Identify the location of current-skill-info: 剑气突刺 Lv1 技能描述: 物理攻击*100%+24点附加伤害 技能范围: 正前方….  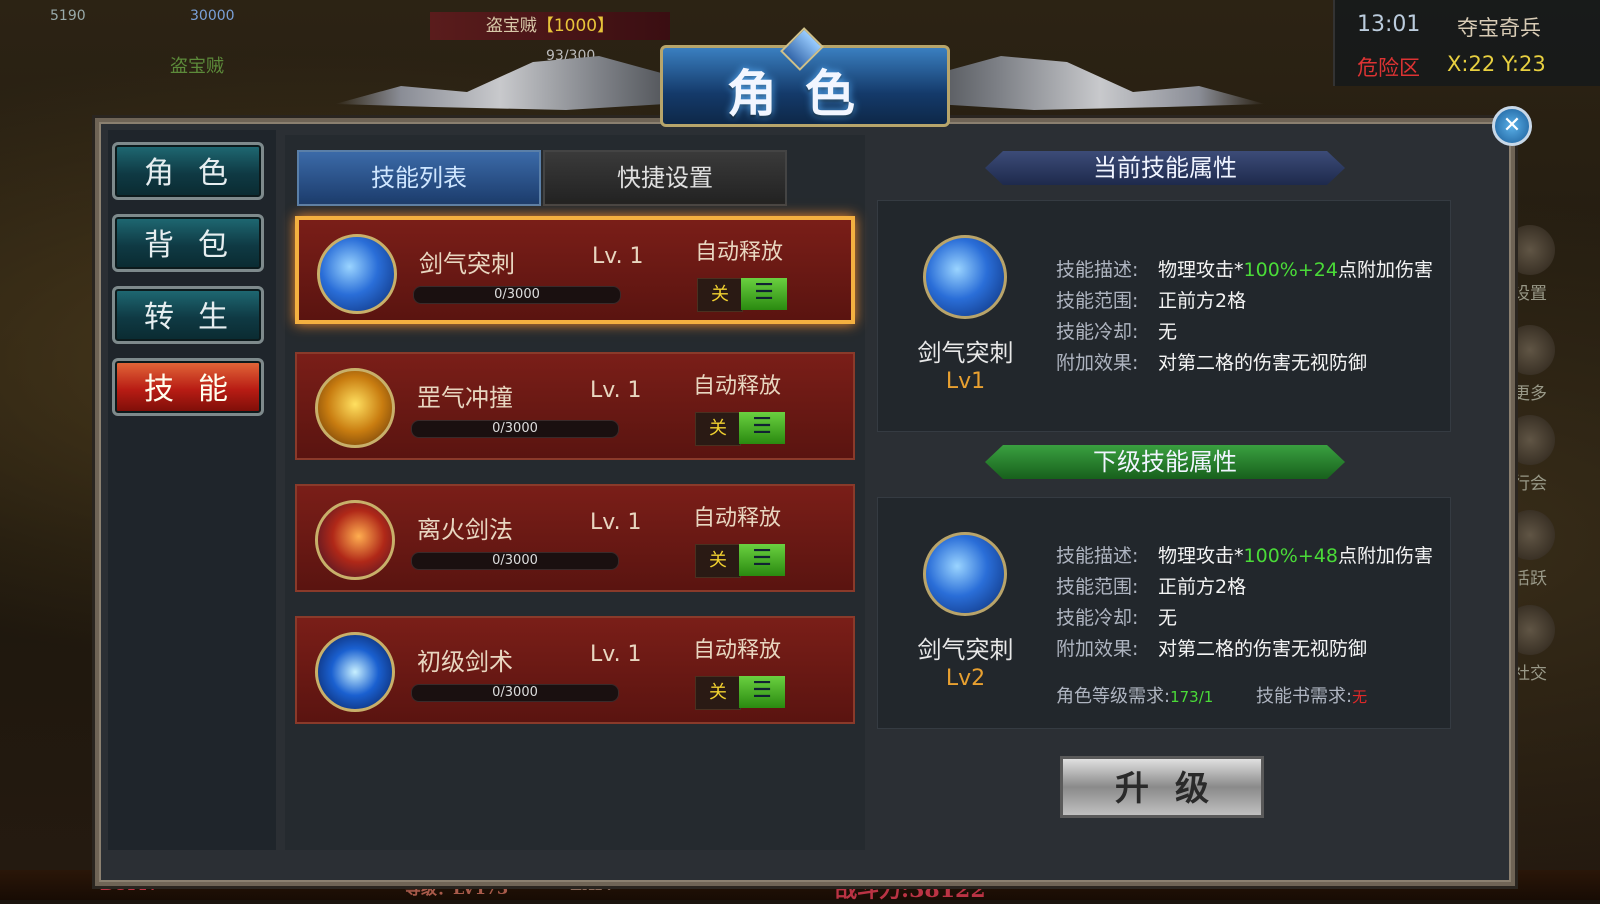
(1164, 316).